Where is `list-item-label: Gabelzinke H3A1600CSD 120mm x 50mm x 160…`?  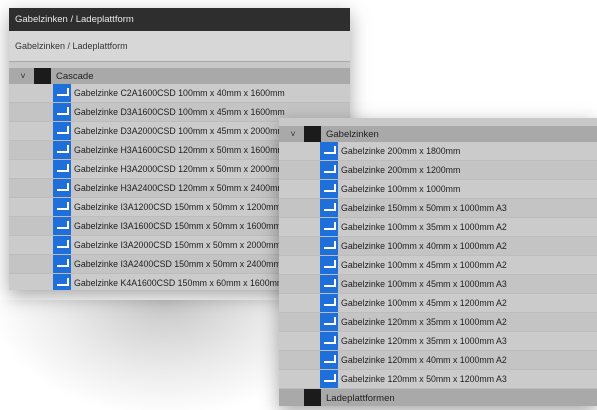
list-item-label: Gabelzinke H3A1600CSD 120mm x 50mm x 160… is located at coordinates (179, 150).